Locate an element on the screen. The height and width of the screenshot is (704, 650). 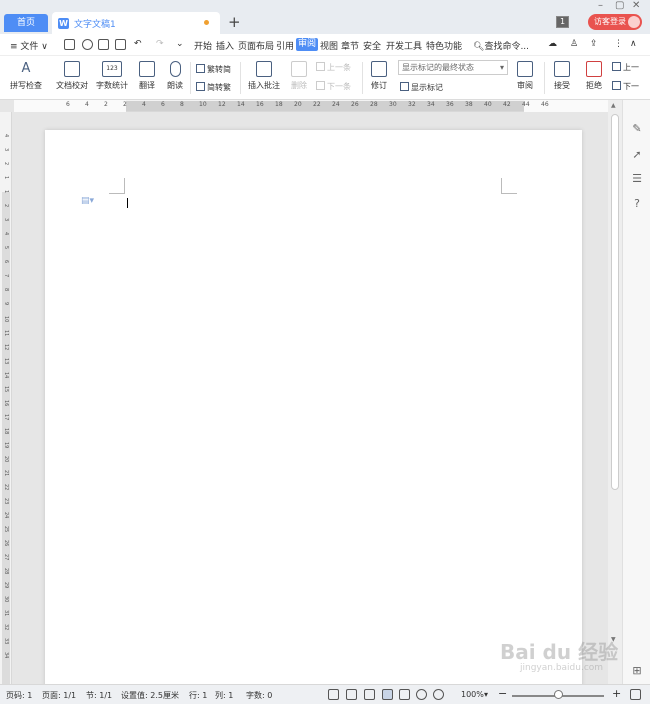
vertical-scrollbar: ▲ ▼ is located at coordinates (615, 392).